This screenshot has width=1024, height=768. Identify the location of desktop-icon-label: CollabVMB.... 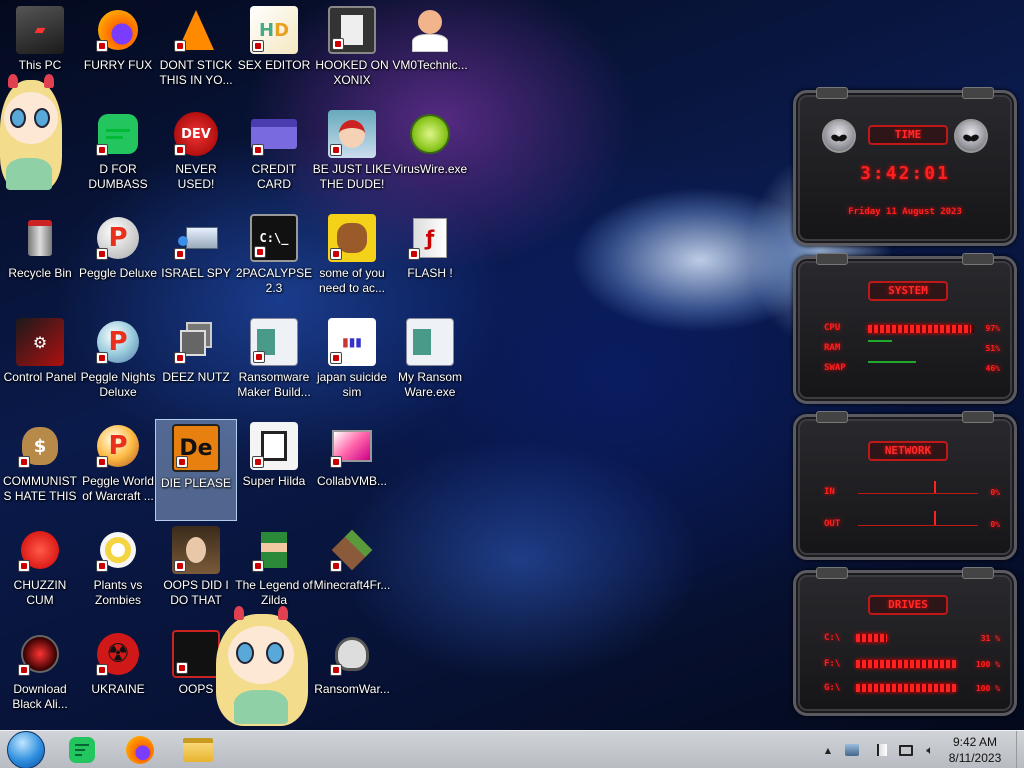
(352, 481).